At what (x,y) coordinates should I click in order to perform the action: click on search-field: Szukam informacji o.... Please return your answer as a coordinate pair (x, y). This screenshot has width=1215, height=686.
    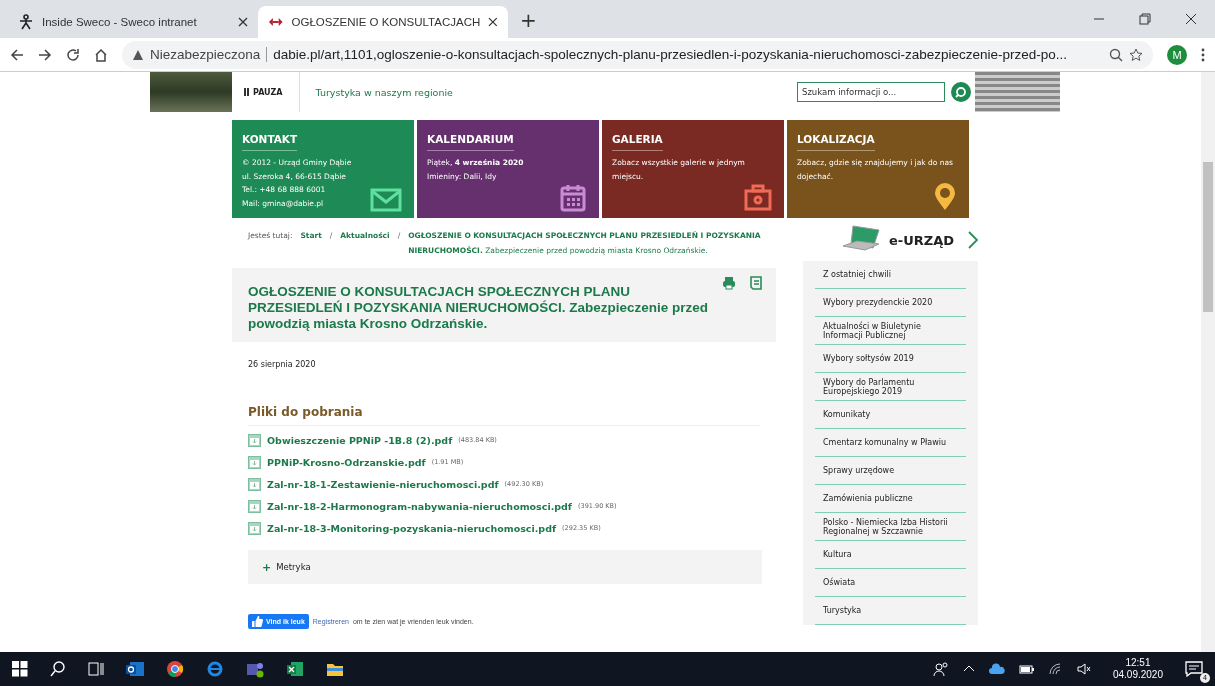
    Looking at the image, I should click on (871, 92).